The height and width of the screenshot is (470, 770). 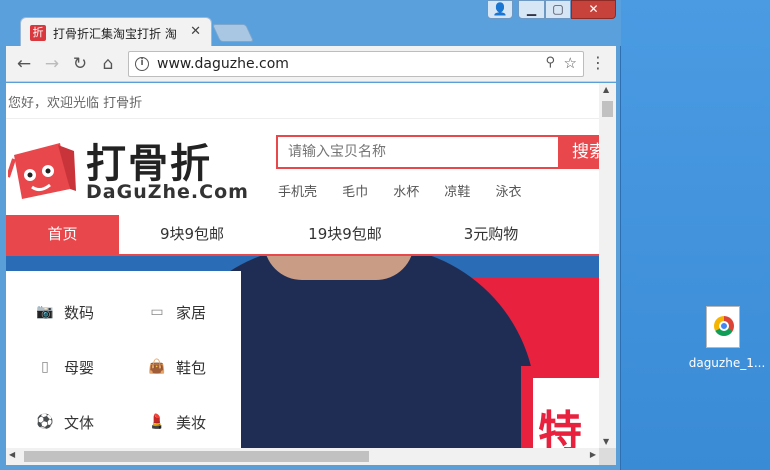 I want to click on site-logo: 打骨折 DaGuZhe.Com, so click(x=127, y=168).